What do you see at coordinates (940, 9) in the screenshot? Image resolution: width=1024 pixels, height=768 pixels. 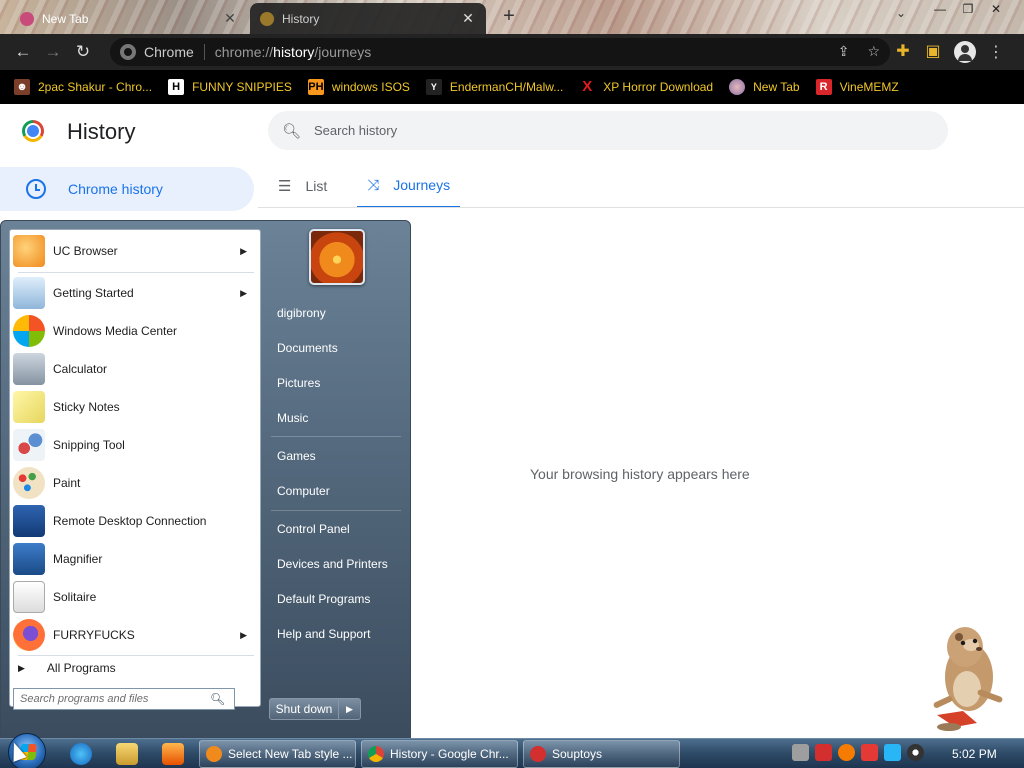 I see `minimize-icon: —` at bounding box center [940, 9].